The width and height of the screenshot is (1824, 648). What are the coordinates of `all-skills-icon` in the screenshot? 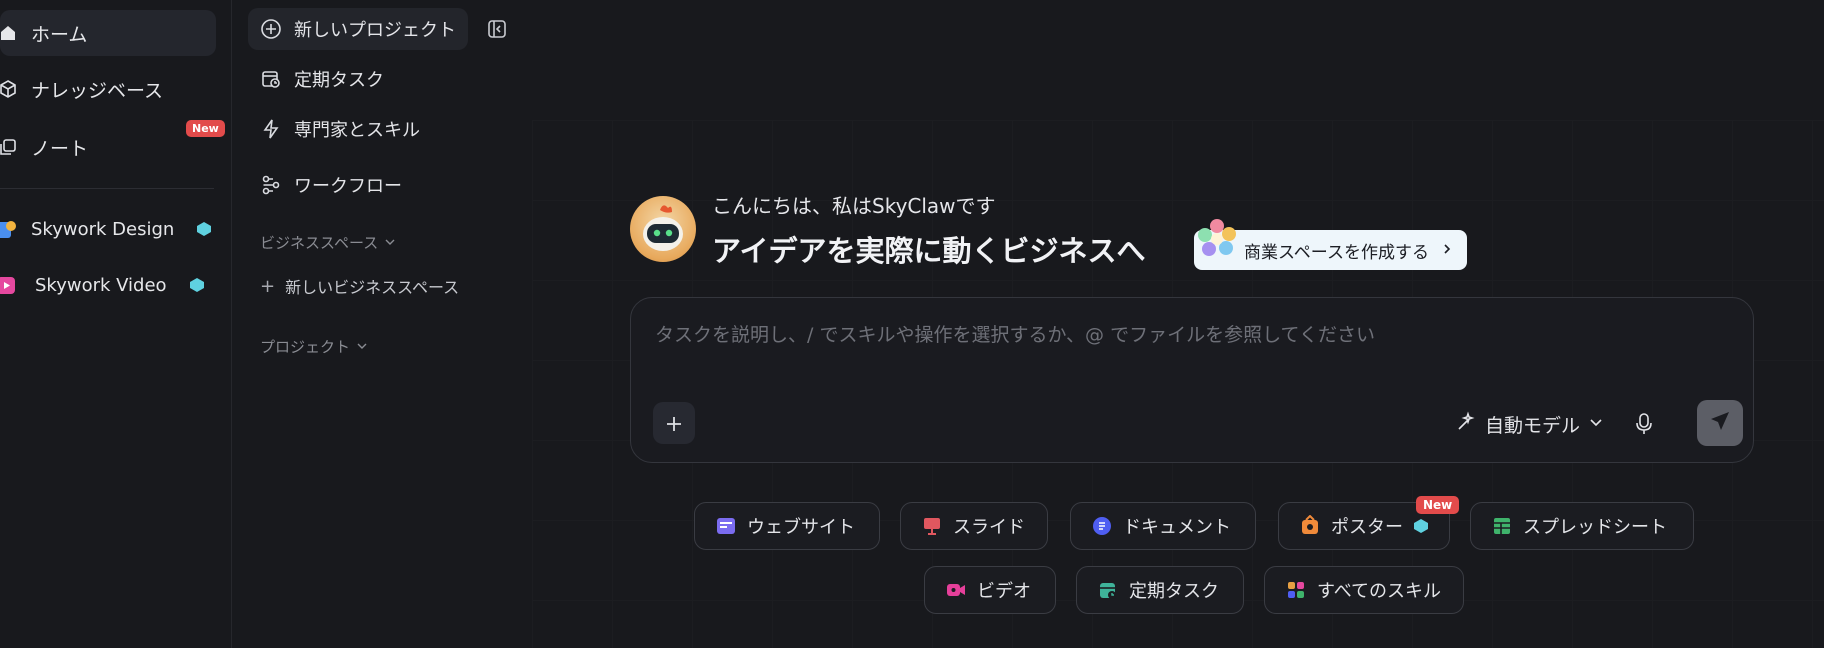 It's located at (1296, 590).